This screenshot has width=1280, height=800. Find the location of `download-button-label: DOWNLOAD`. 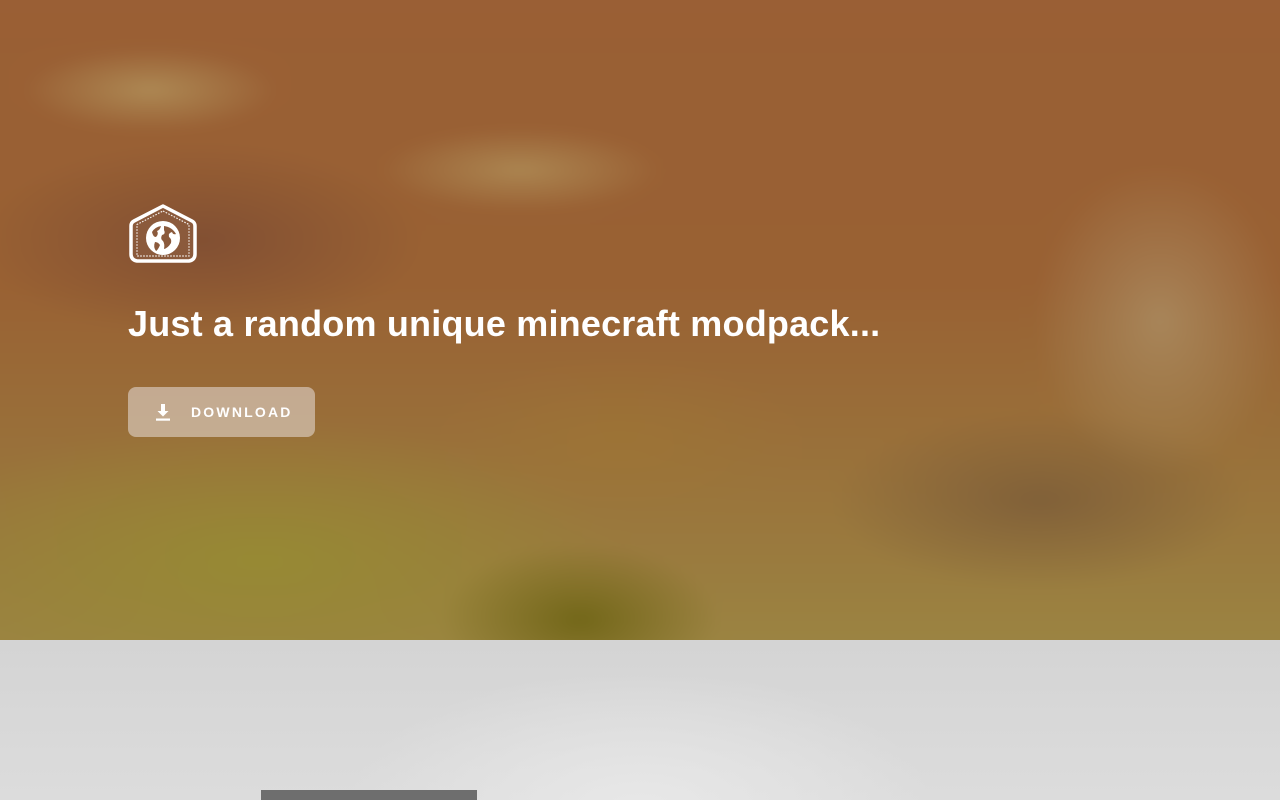

download-button-label: DOWNLOAD is located at coordinates (242, 412).